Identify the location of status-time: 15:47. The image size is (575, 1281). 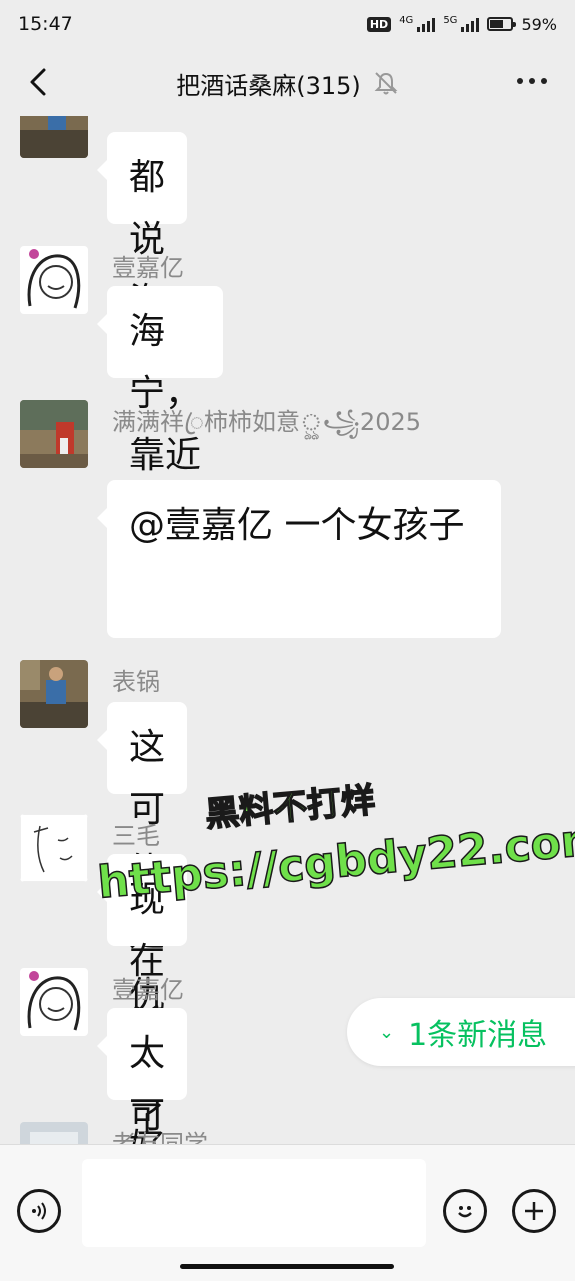
(45, 24).